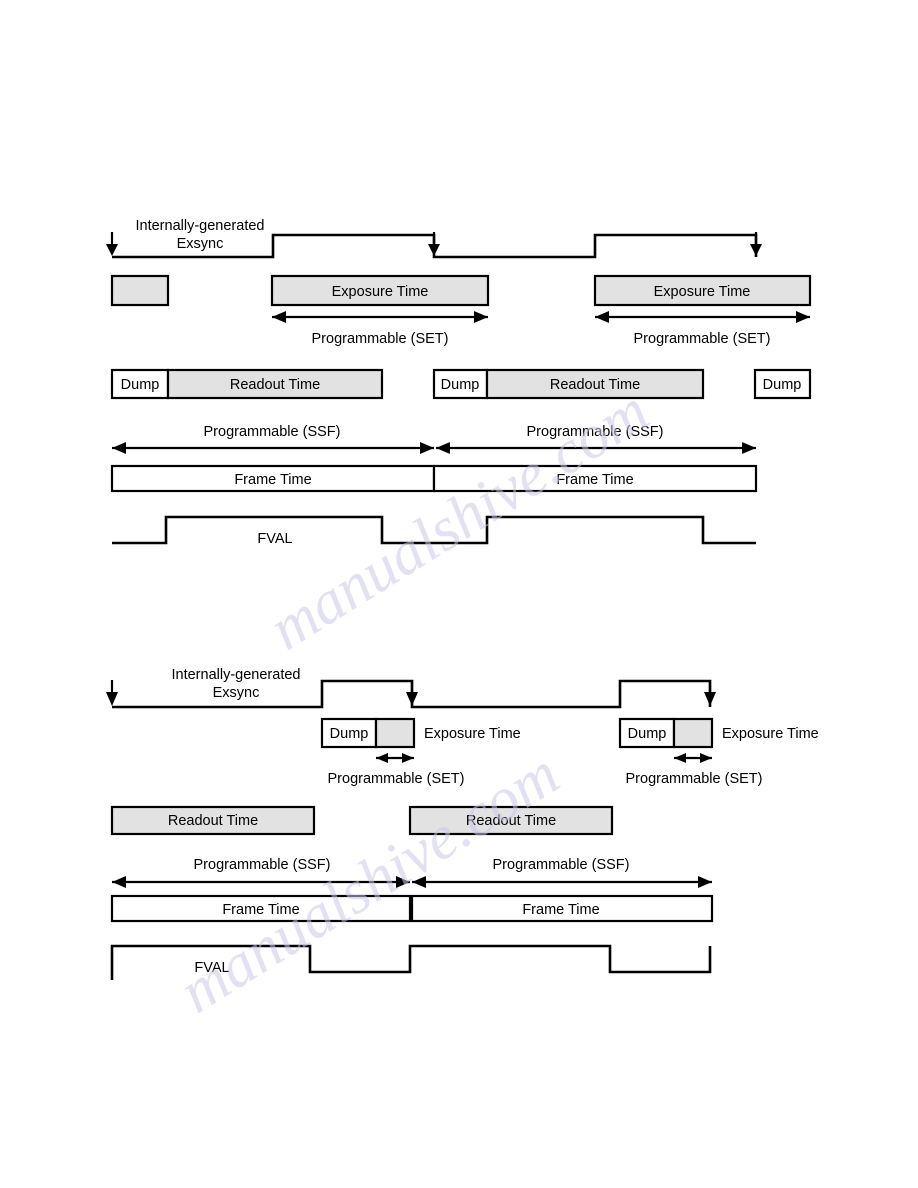 This screenshot has width=918, height=1188. What do you see at coordinates (569, 733) in the screenshot?
I see `dump-exposure-row: Dump Exposure Time Dump Exposure Time` at bounding box center [569, 733].